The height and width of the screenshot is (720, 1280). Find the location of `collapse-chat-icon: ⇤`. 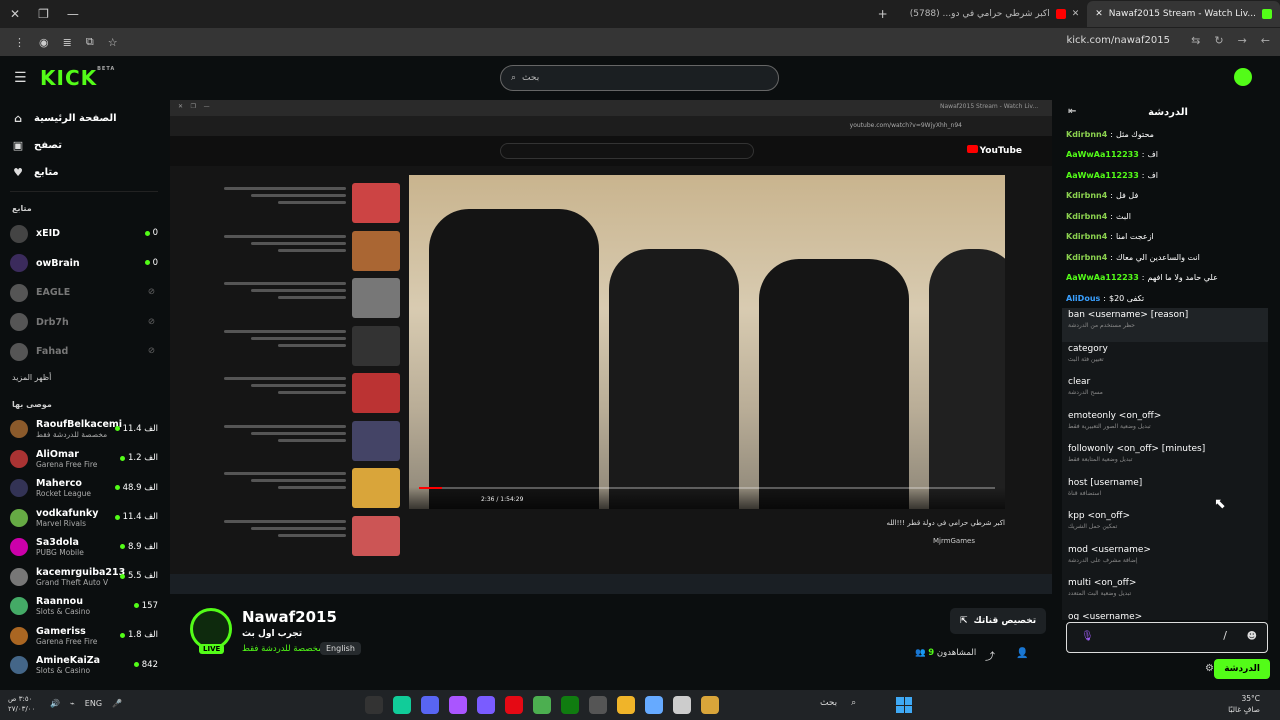

collapse-chat-icon: ⇤ is located at coordinates (1072, 111).